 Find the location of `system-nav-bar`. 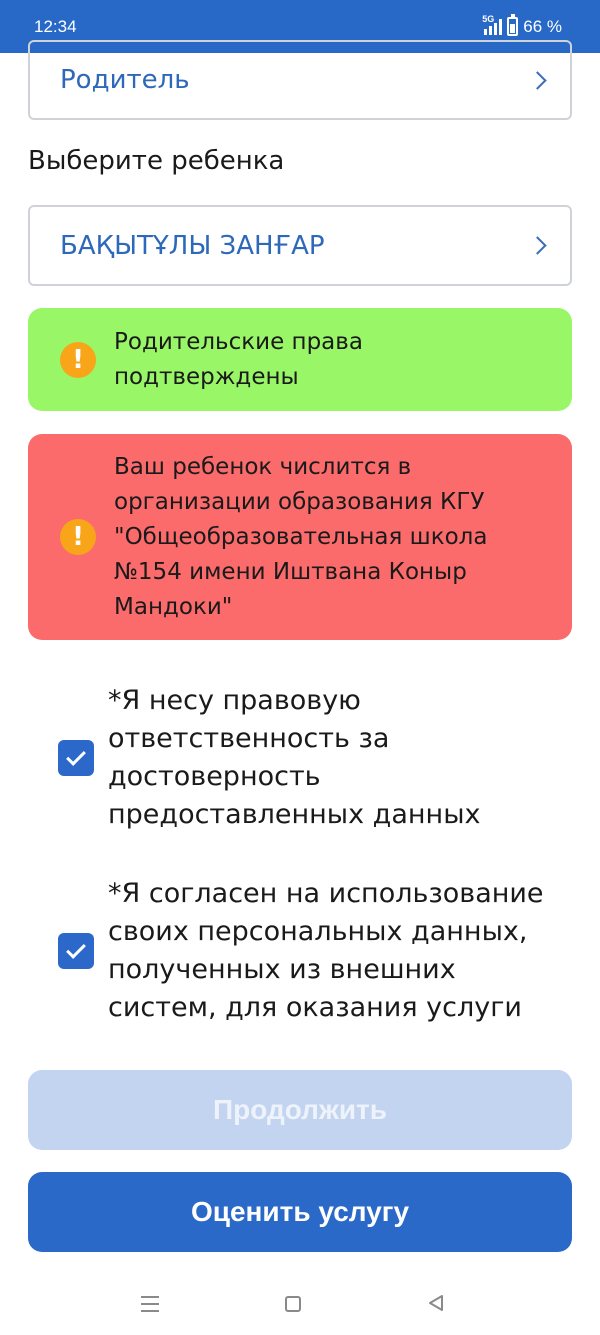

system-nav-bar is located at coordinates (300, 1306).